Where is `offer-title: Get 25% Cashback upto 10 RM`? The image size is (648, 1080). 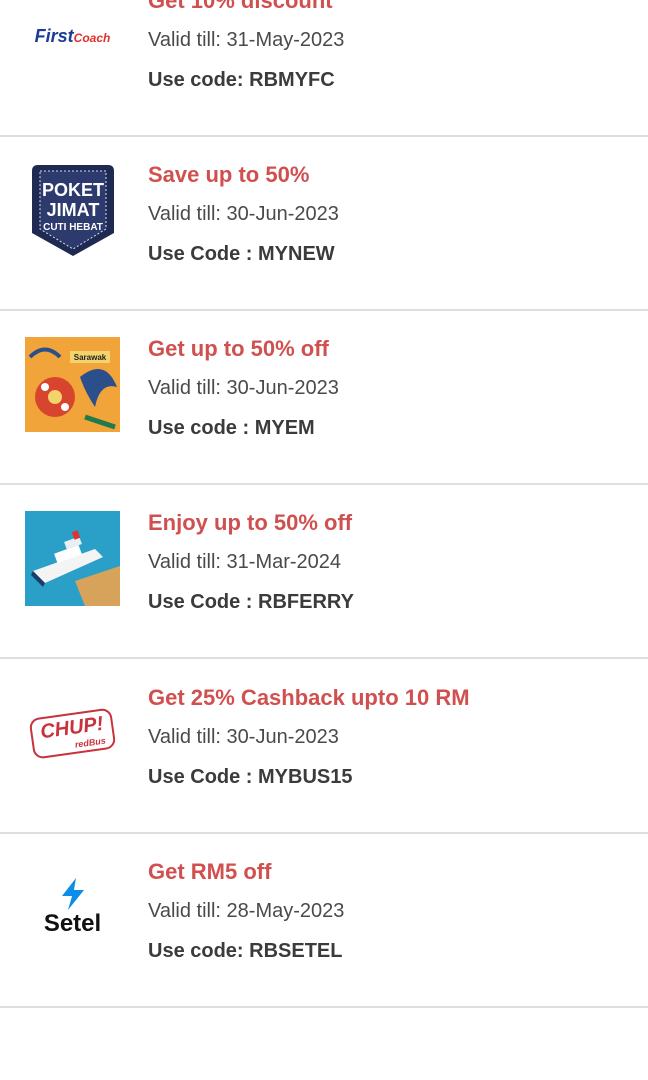 offer-title: Get 25% Cashback upto 10 RM is located at coordinates (309, 697).